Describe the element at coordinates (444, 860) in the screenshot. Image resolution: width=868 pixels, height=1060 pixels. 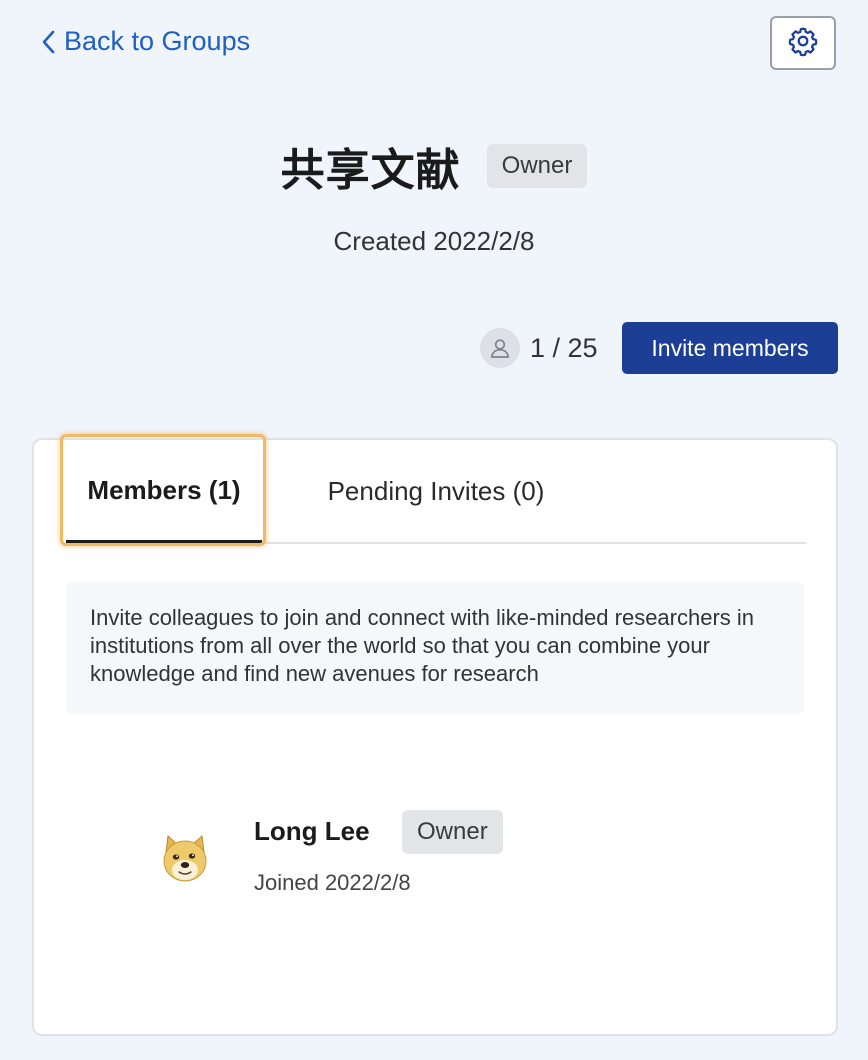
I see `member-row: Long Lee Owner Joined 2022/2/8` at that location.